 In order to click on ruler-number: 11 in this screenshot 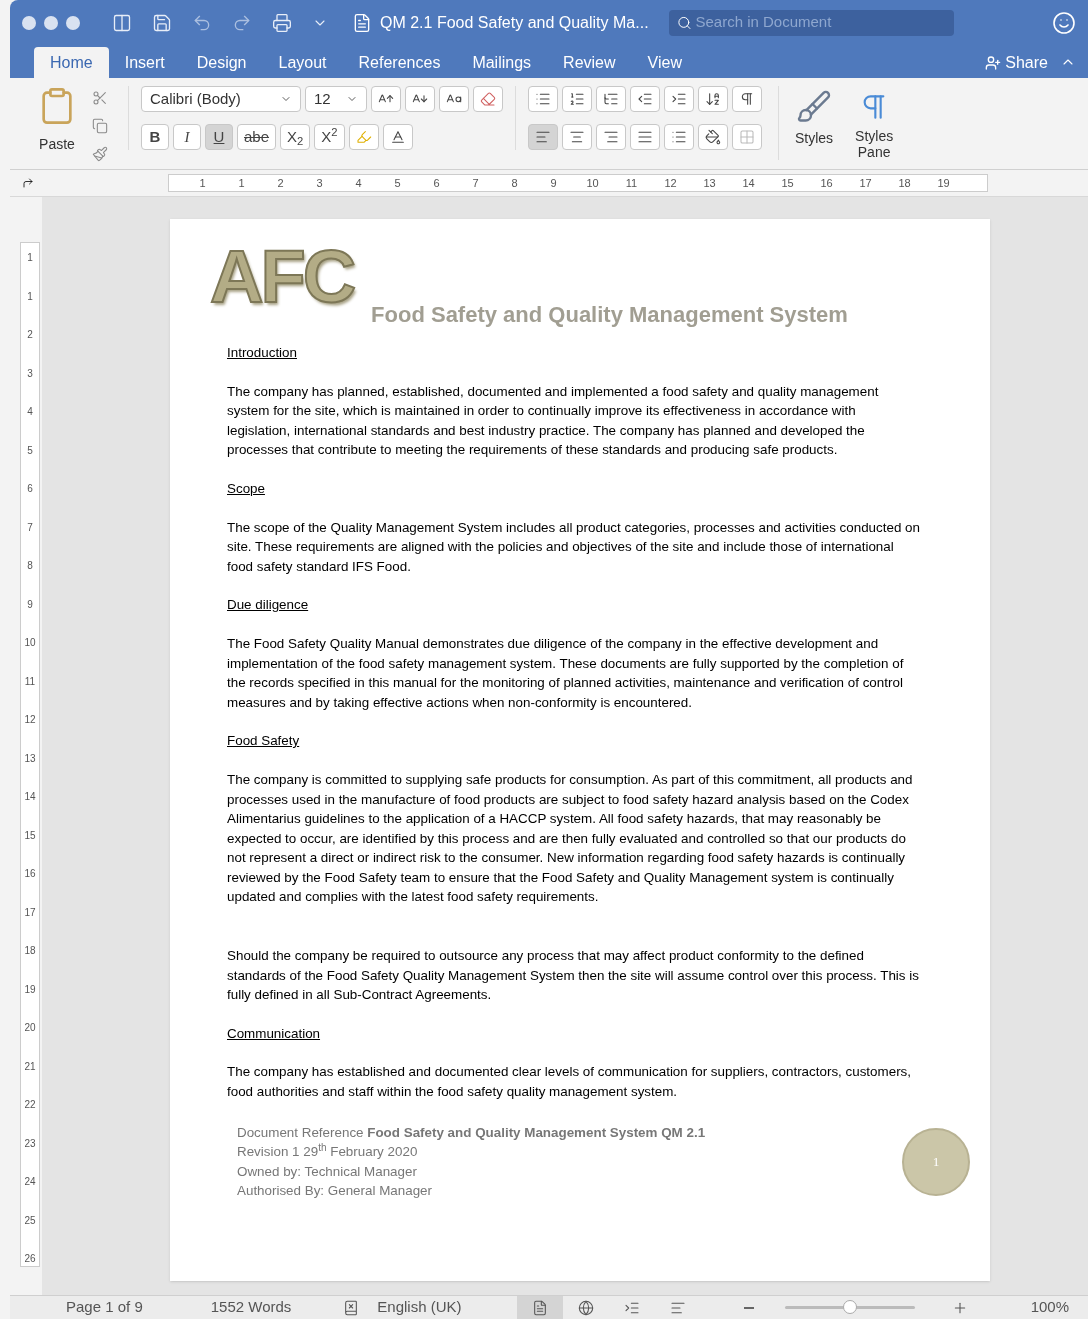, I will do `click(631, 183)`.